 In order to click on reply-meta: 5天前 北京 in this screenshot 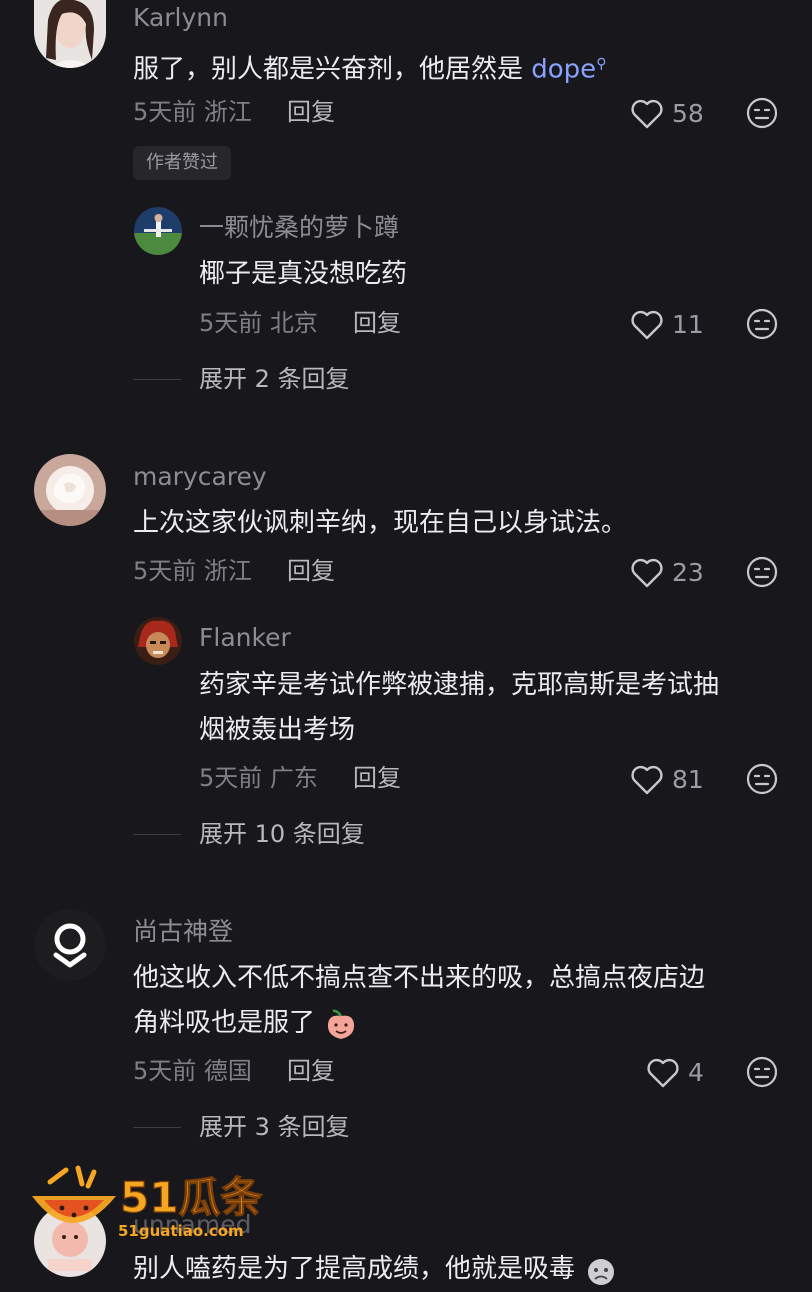, I will do `click(258, 323)`.